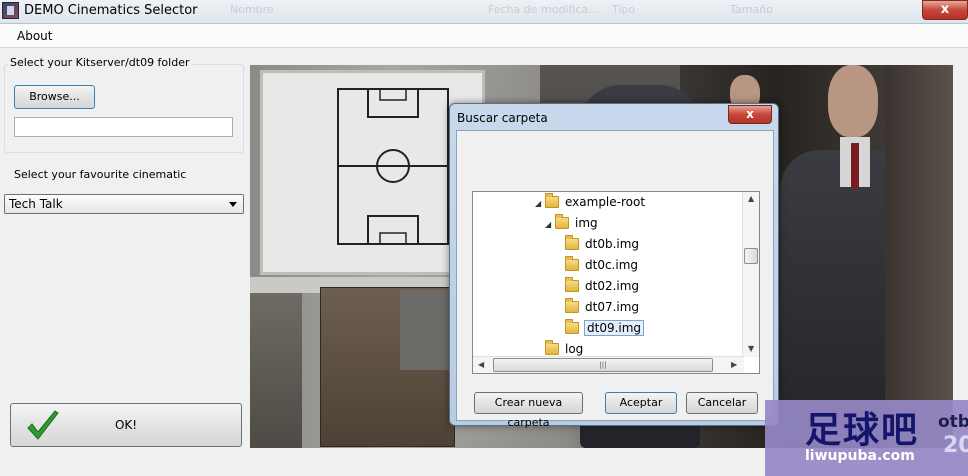  What do you see at coordinates (571, 223) in the screenshot?
I see `tree-item-img: ◢ img` at bounding box center [571, 223].